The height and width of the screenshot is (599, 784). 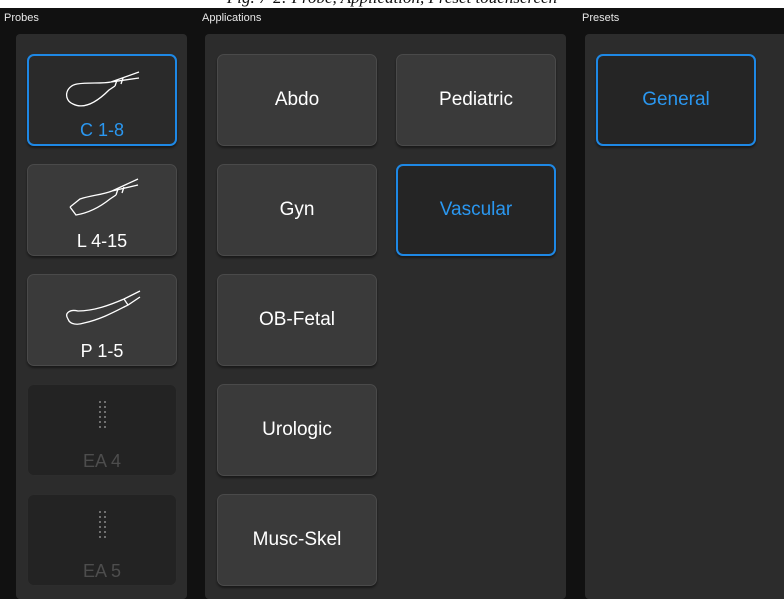 I want to click on probes-header: Probes, so click(x=21, y=18).